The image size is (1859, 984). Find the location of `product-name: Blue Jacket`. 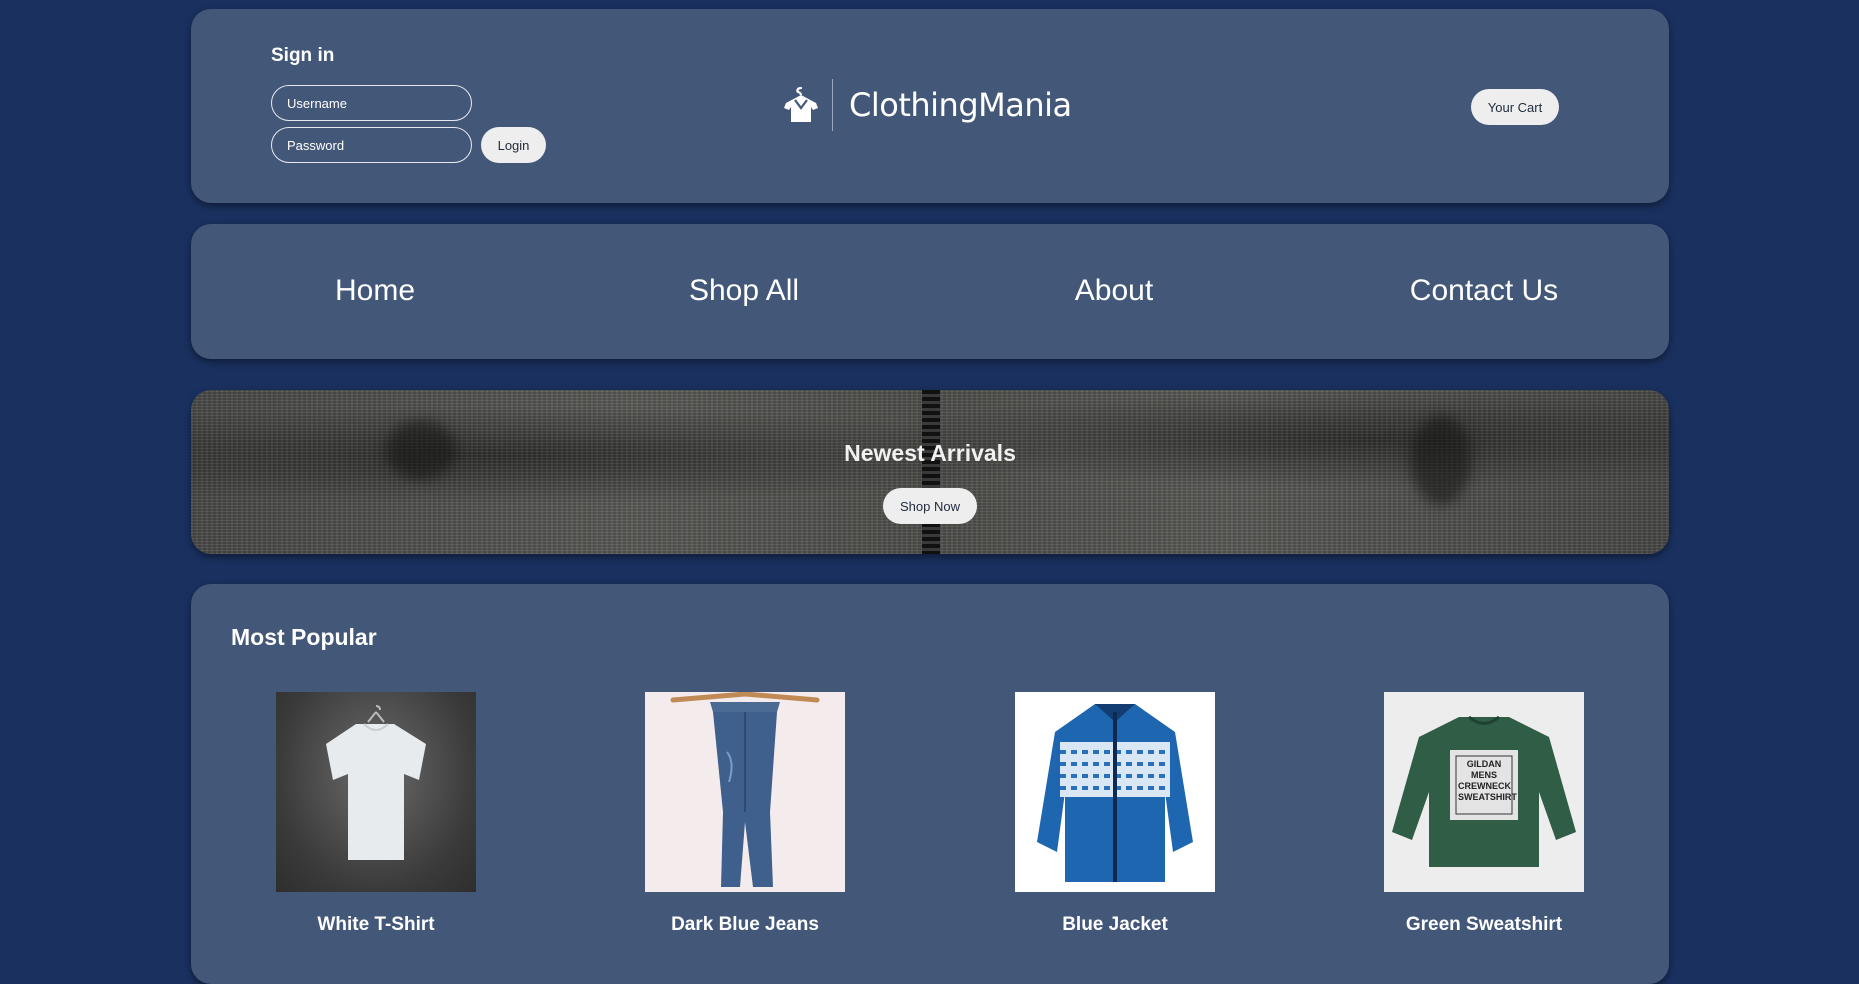

product-name: Blue Jacket is located at coordinates (1115, 924).